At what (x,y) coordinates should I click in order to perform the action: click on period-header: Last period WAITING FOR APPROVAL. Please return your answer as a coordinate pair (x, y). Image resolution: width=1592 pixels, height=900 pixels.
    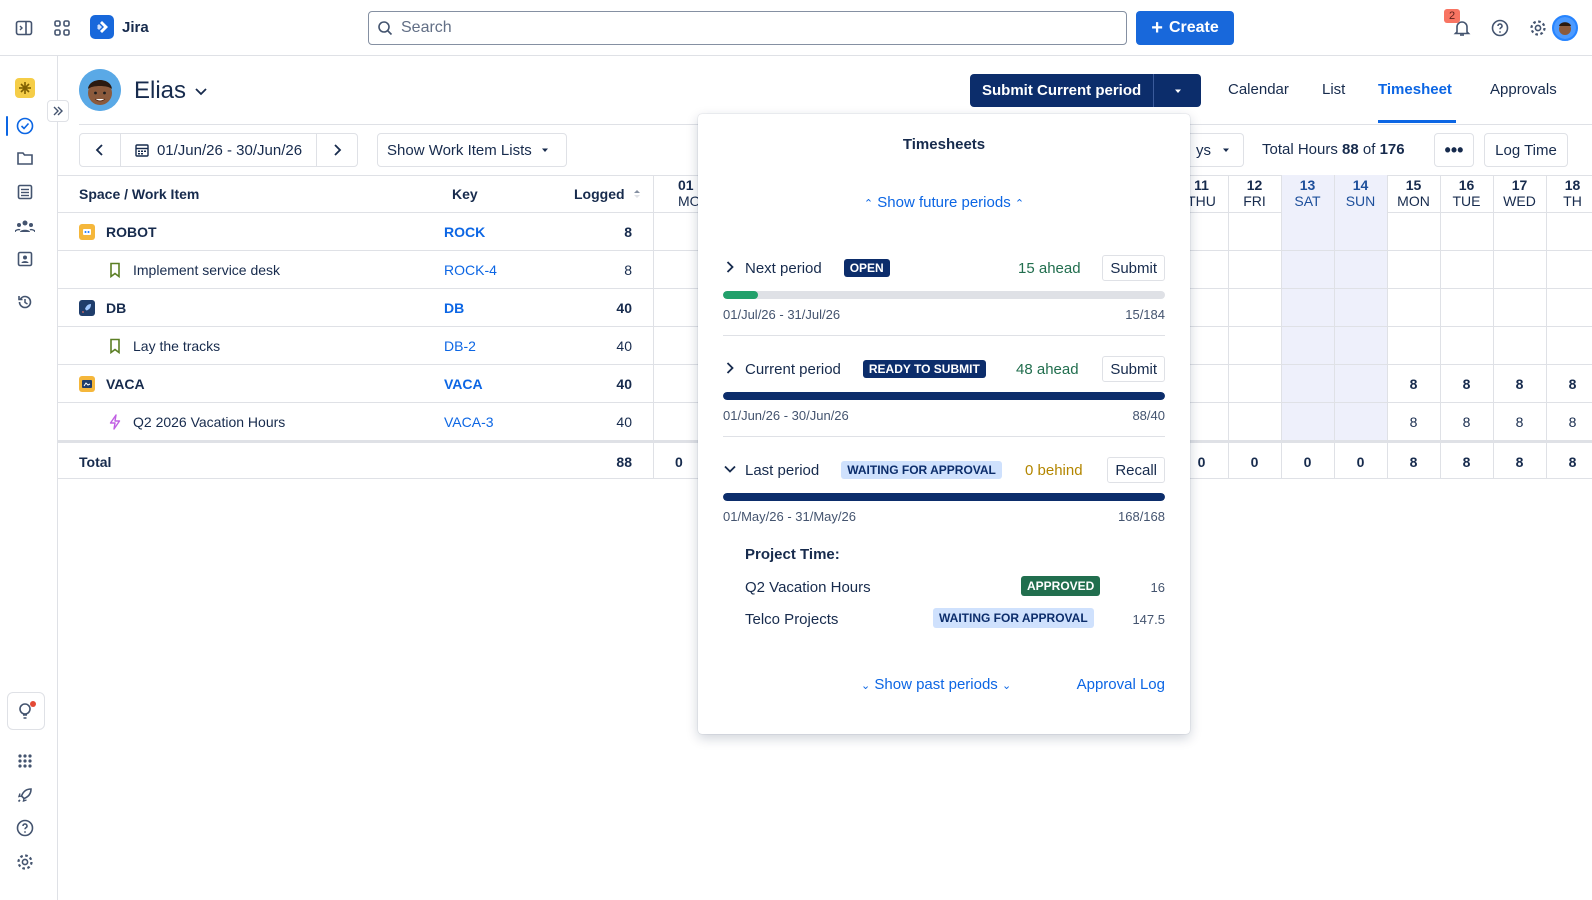
    Looking at the image, I should click on (944, 470).